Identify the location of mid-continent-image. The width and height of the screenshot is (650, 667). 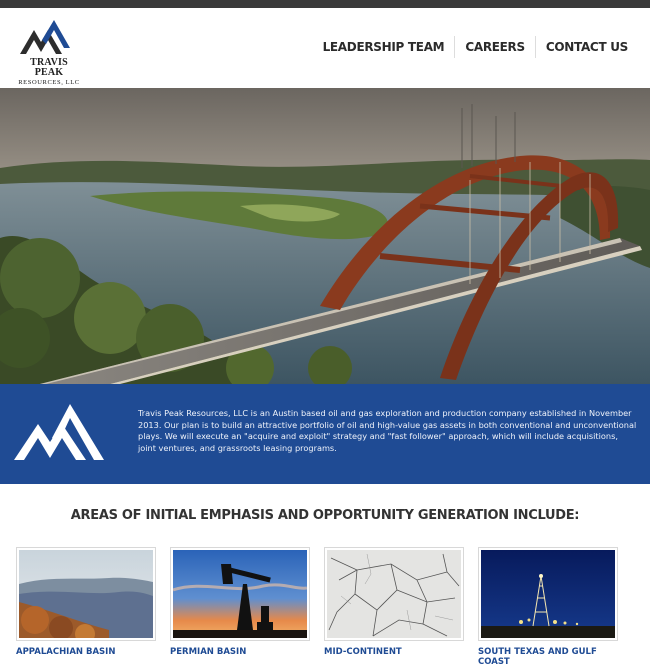
(394, 594).